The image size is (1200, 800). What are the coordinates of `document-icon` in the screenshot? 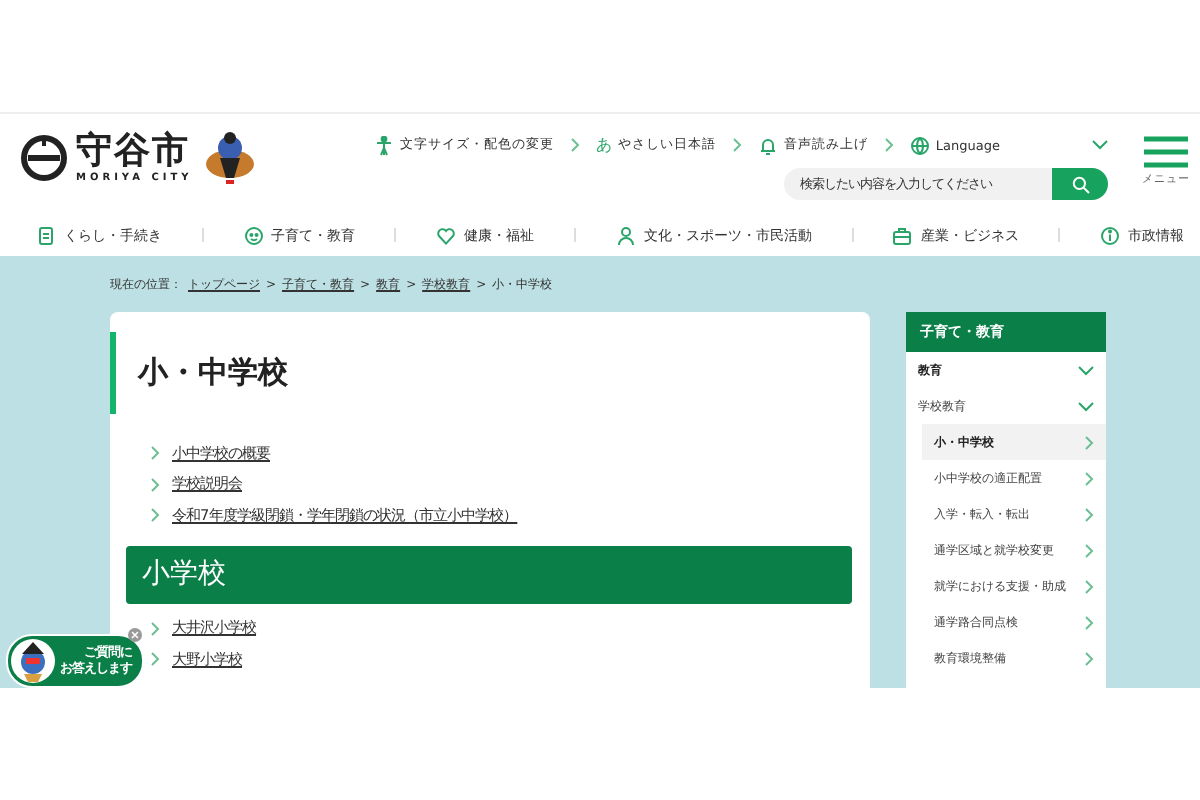 It's located at (46, 235).